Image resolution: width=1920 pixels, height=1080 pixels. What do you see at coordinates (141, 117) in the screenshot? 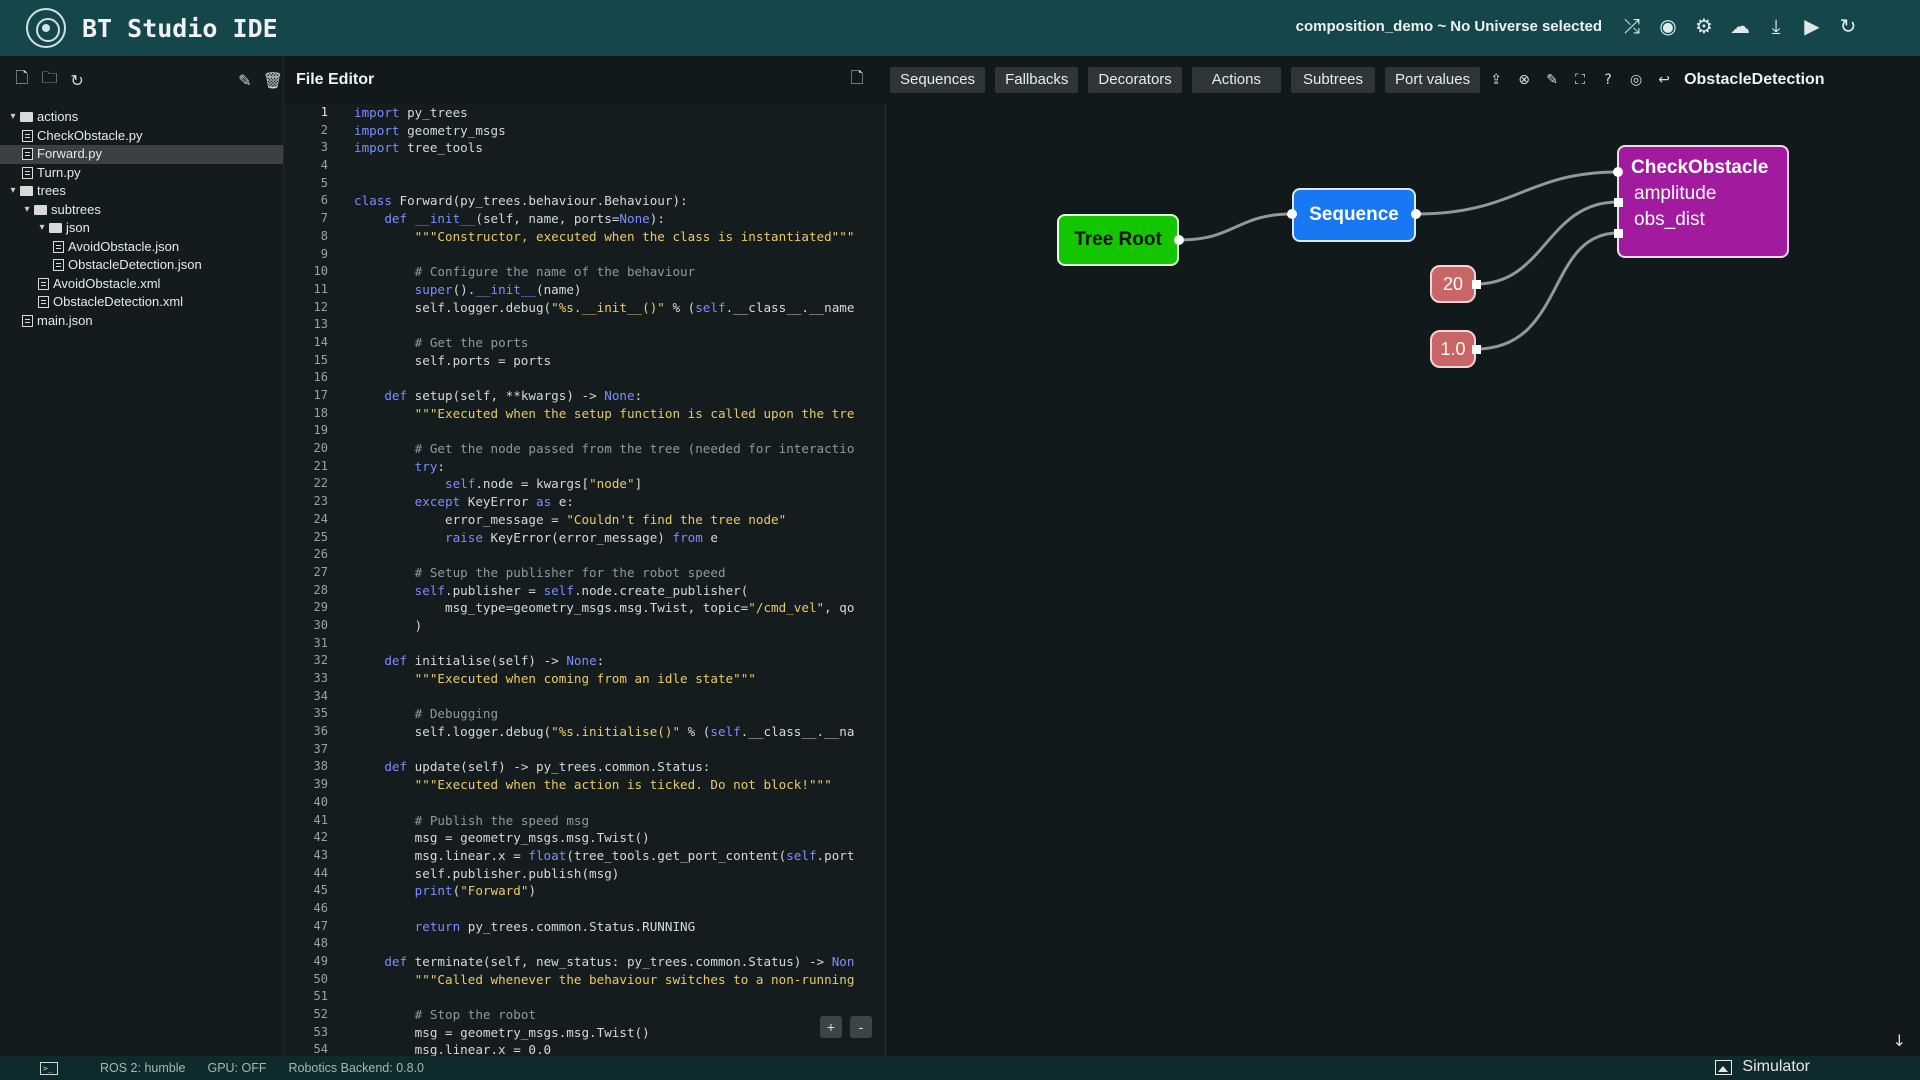
I see `tree-item-actions: ▾ actions` at bounding box center [141, 117].